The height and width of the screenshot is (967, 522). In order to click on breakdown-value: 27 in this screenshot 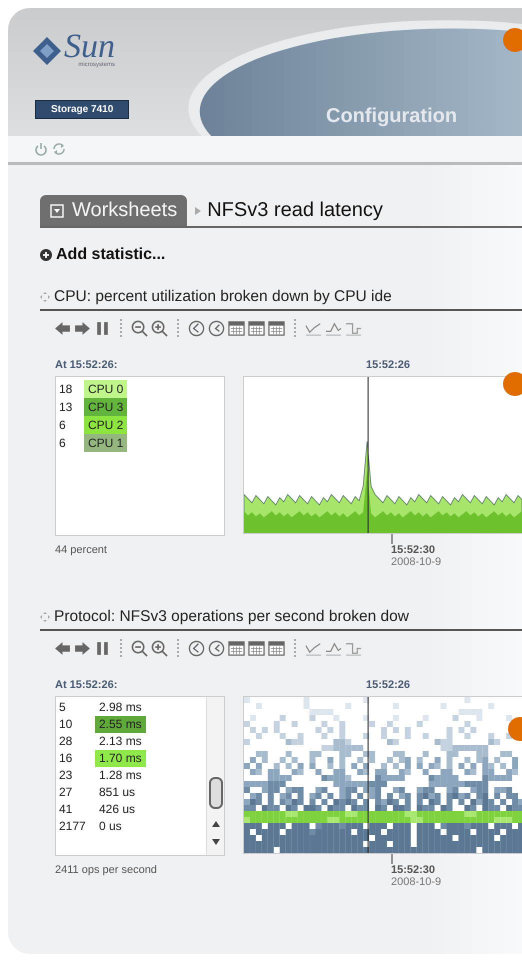, I will do `click(66, 792)`.